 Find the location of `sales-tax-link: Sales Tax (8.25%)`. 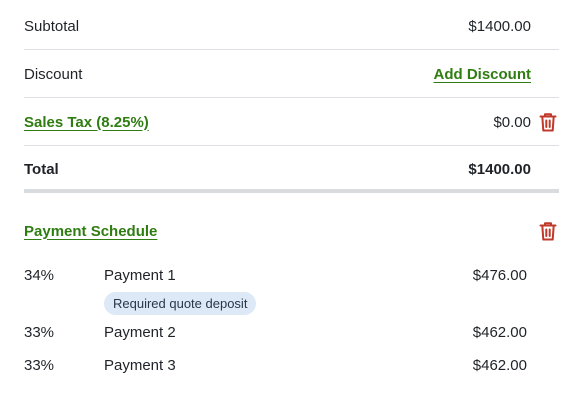

sales-tax-link: Sales Tax (8.25%) is located at coordinates (86, 122).